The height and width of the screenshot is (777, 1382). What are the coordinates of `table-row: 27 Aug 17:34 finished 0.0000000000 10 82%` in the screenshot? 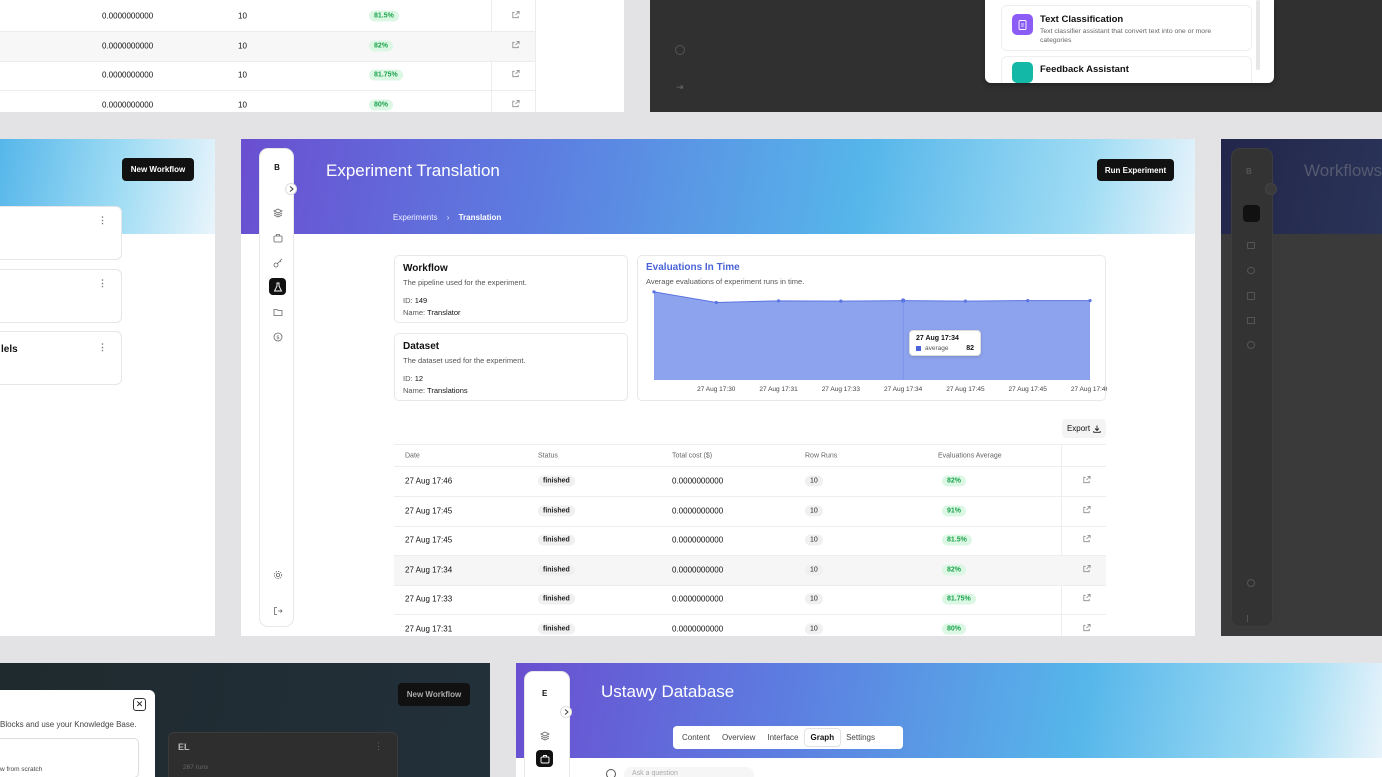 It's located at (750, 571).